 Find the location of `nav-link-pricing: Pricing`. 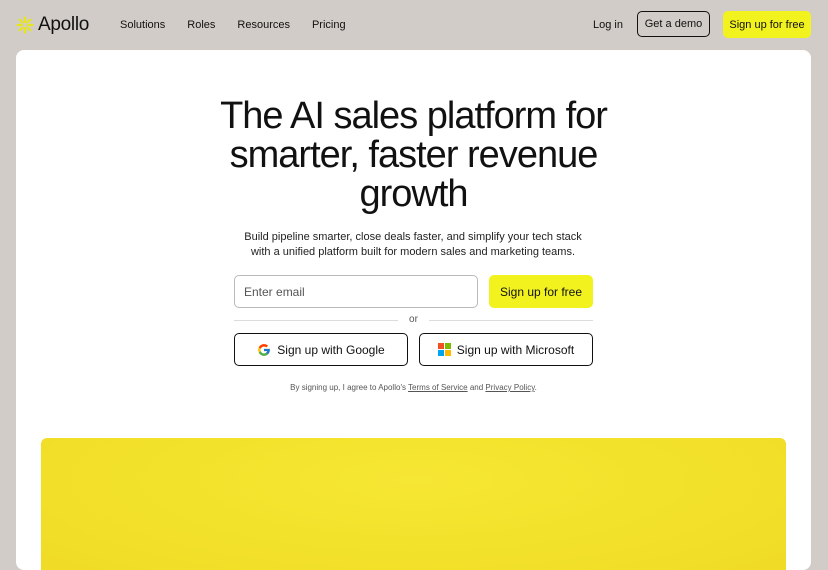

nav-link-pricing: Pricing is located at coordinates (329, 25).